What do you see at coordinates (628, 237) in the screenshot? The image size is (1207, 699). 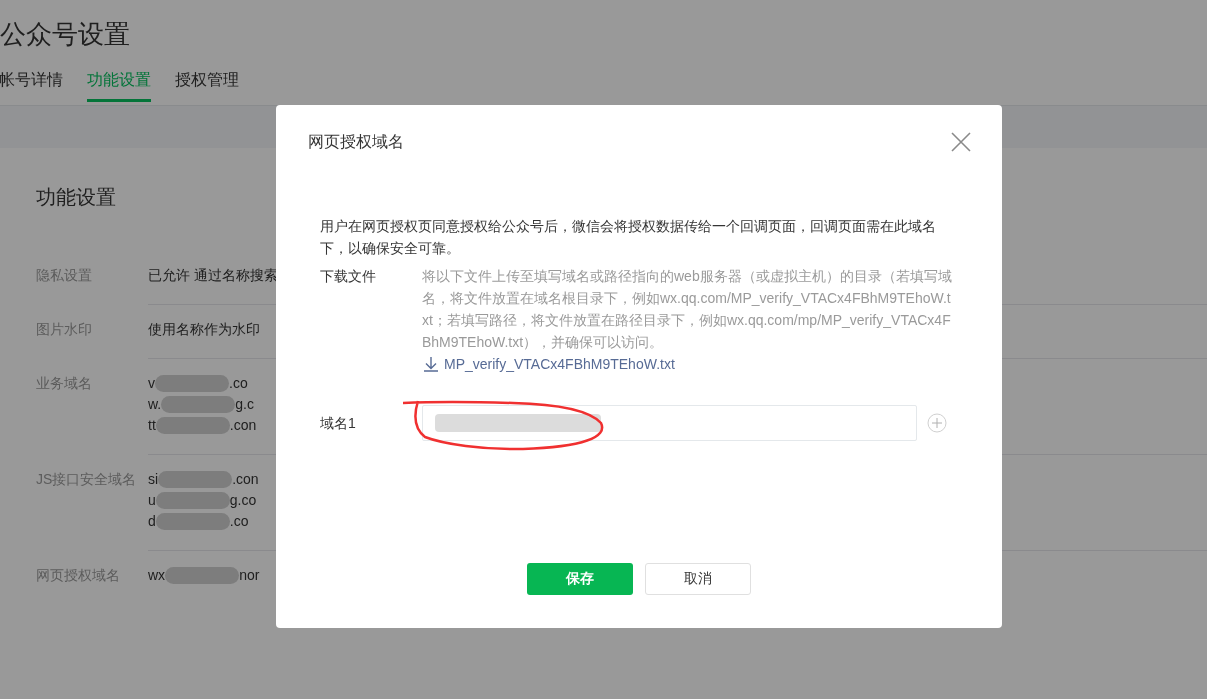 I see `description: 用户在网页授权页同意授权给公众号后，微信会将授权数据传给一个回调页面，回调页面需在此域名下，以确保安全可靠。` at bounding box center [628, 237].